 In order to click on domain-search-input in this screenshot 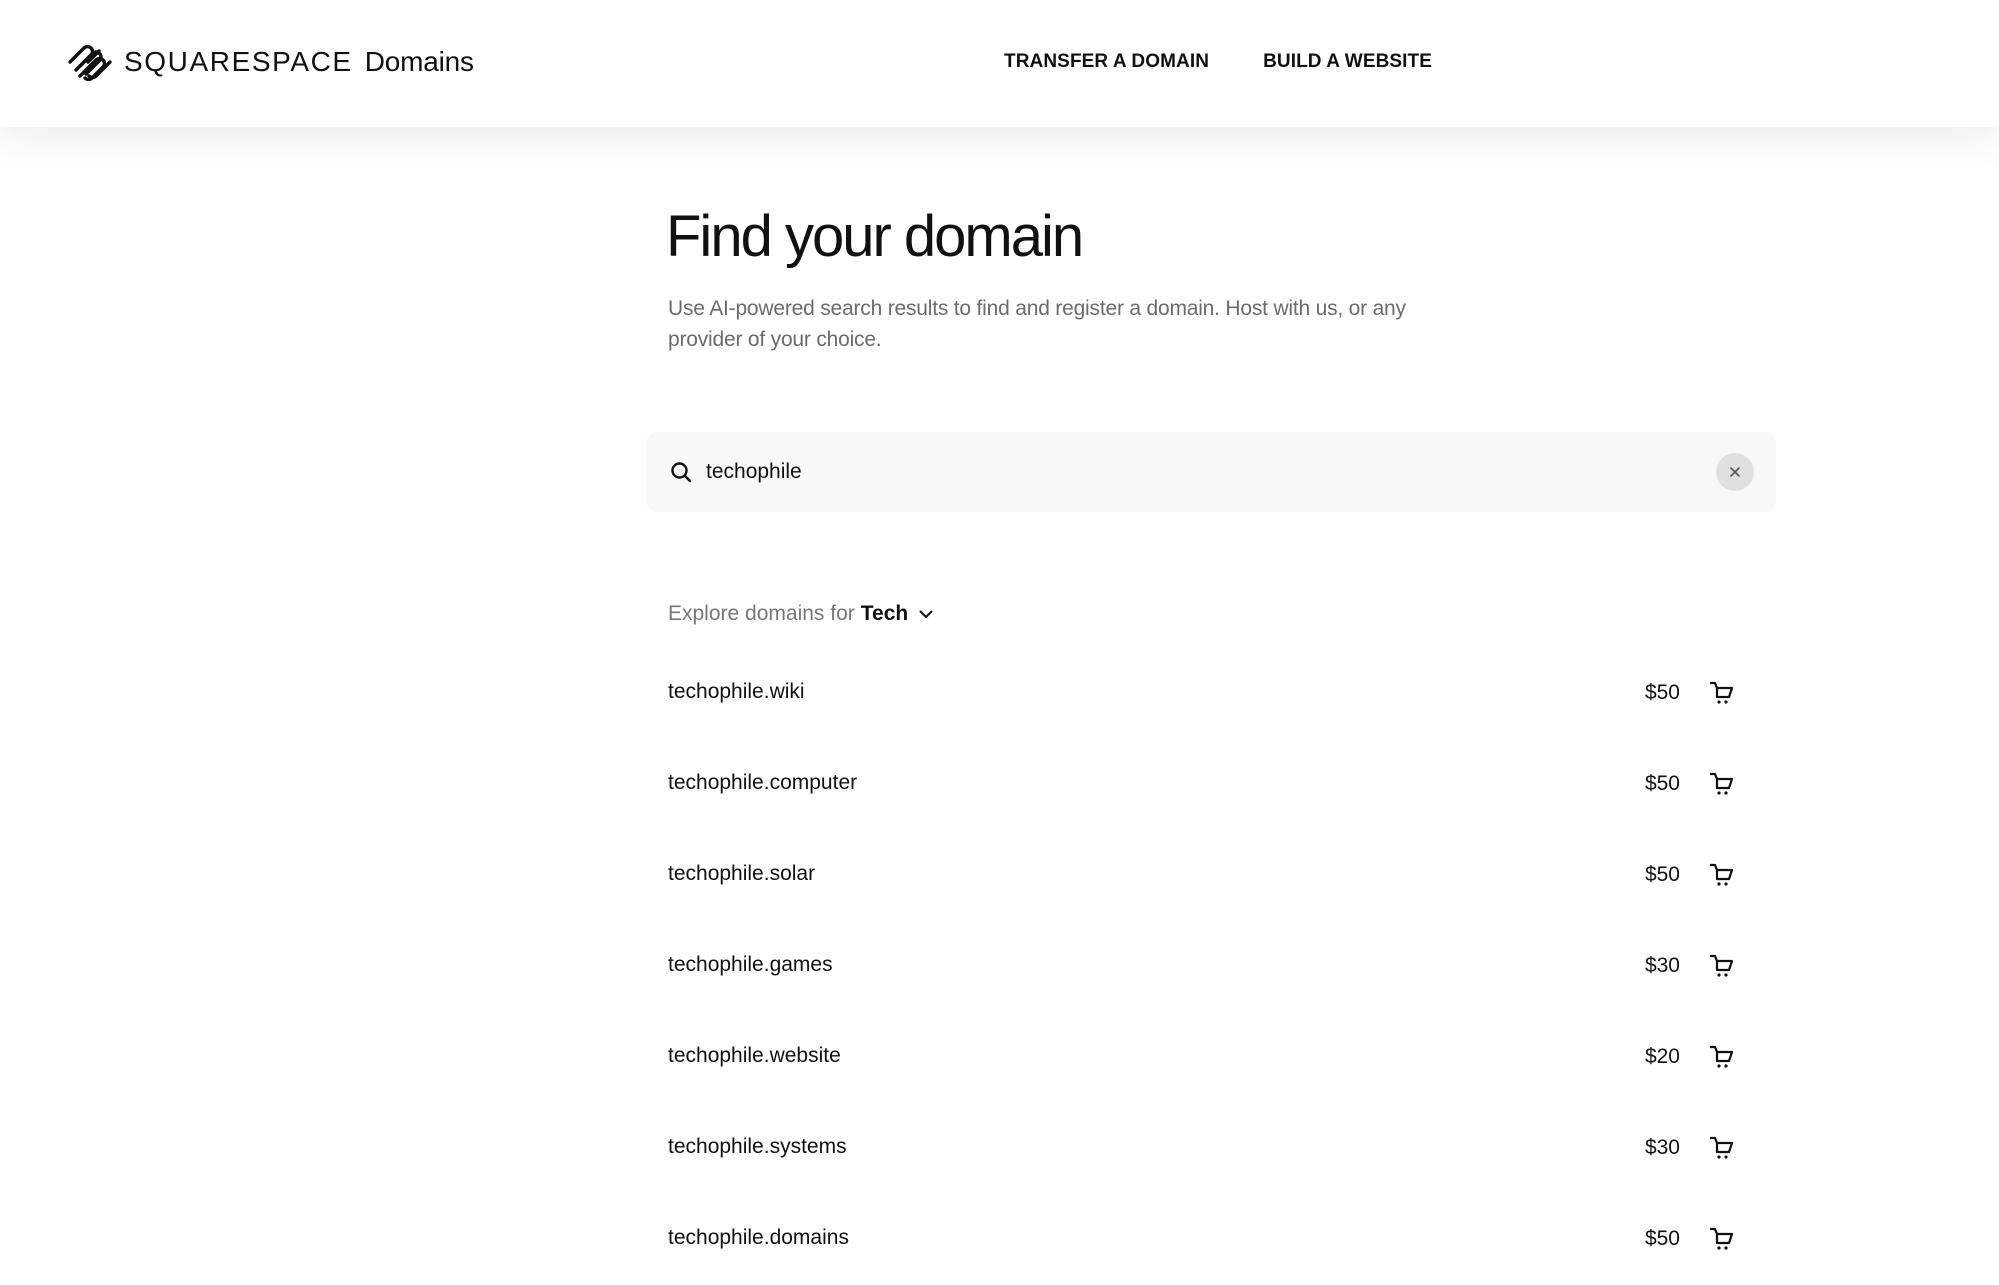, I will do `click(1196, 472)`.